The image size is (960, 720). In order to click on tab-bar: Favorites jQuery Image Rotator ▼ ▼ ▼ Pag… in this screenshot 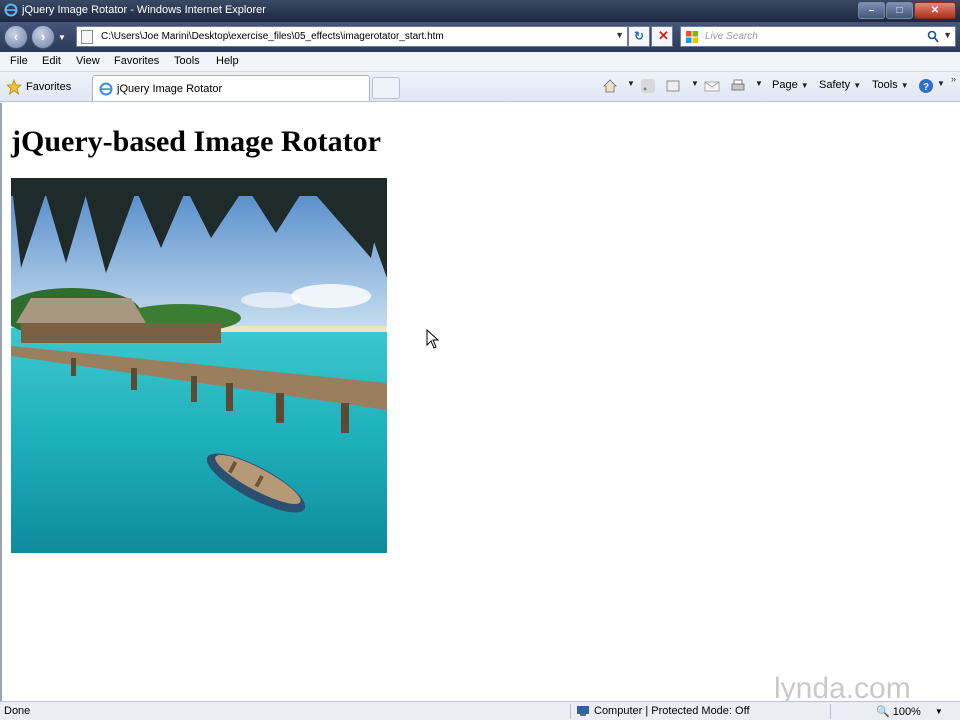, I will do `click(480, 87)`.